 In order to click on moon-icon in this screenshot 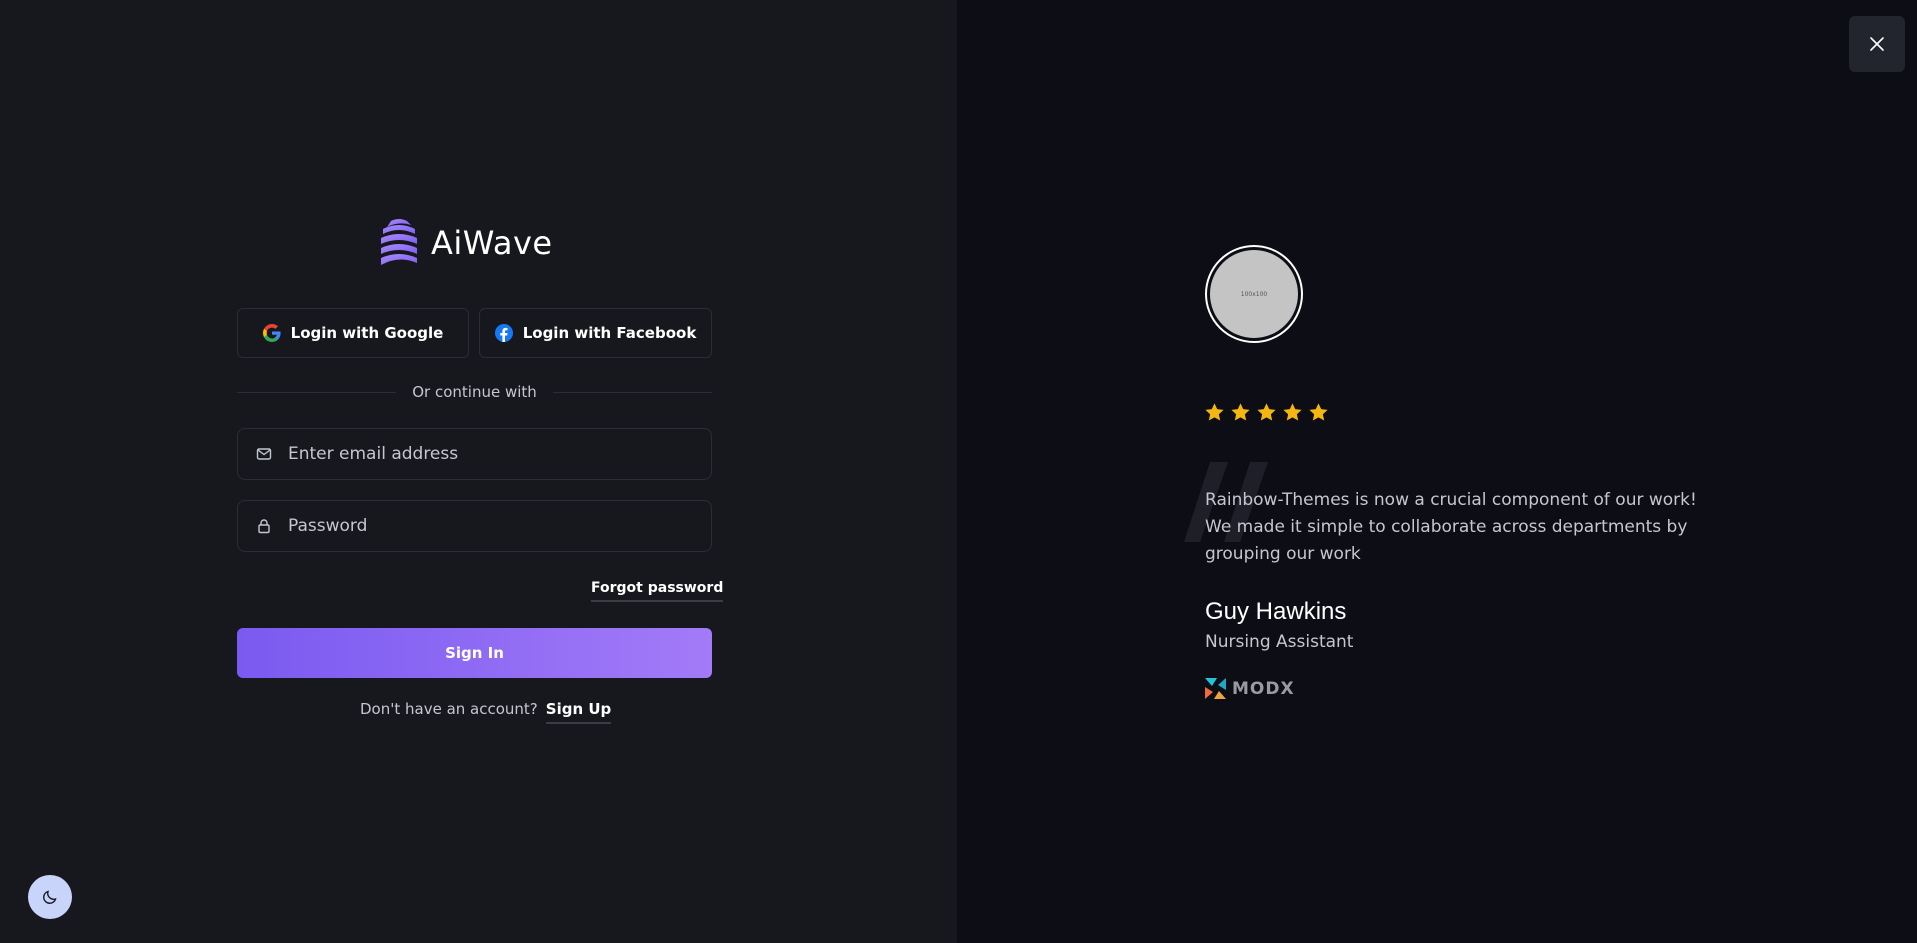, I will do `click(50, 897)`.